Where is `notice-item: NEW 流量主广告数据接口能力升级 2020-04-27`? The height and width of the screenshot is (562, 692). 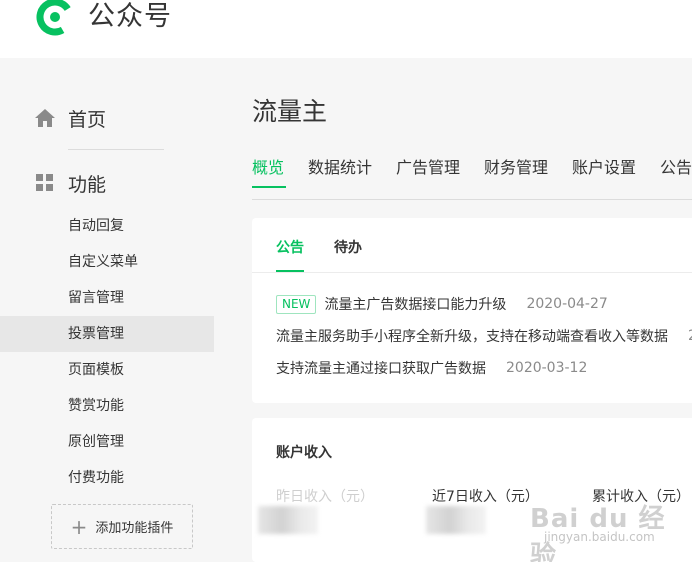
notice-item: NEW 流量主广告数据接口能力升级 2020-04-27 is located at coordinates (442, 304).